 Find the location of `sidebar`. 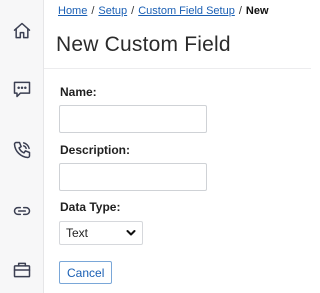

sidebar is located at coordinates (22, 146).